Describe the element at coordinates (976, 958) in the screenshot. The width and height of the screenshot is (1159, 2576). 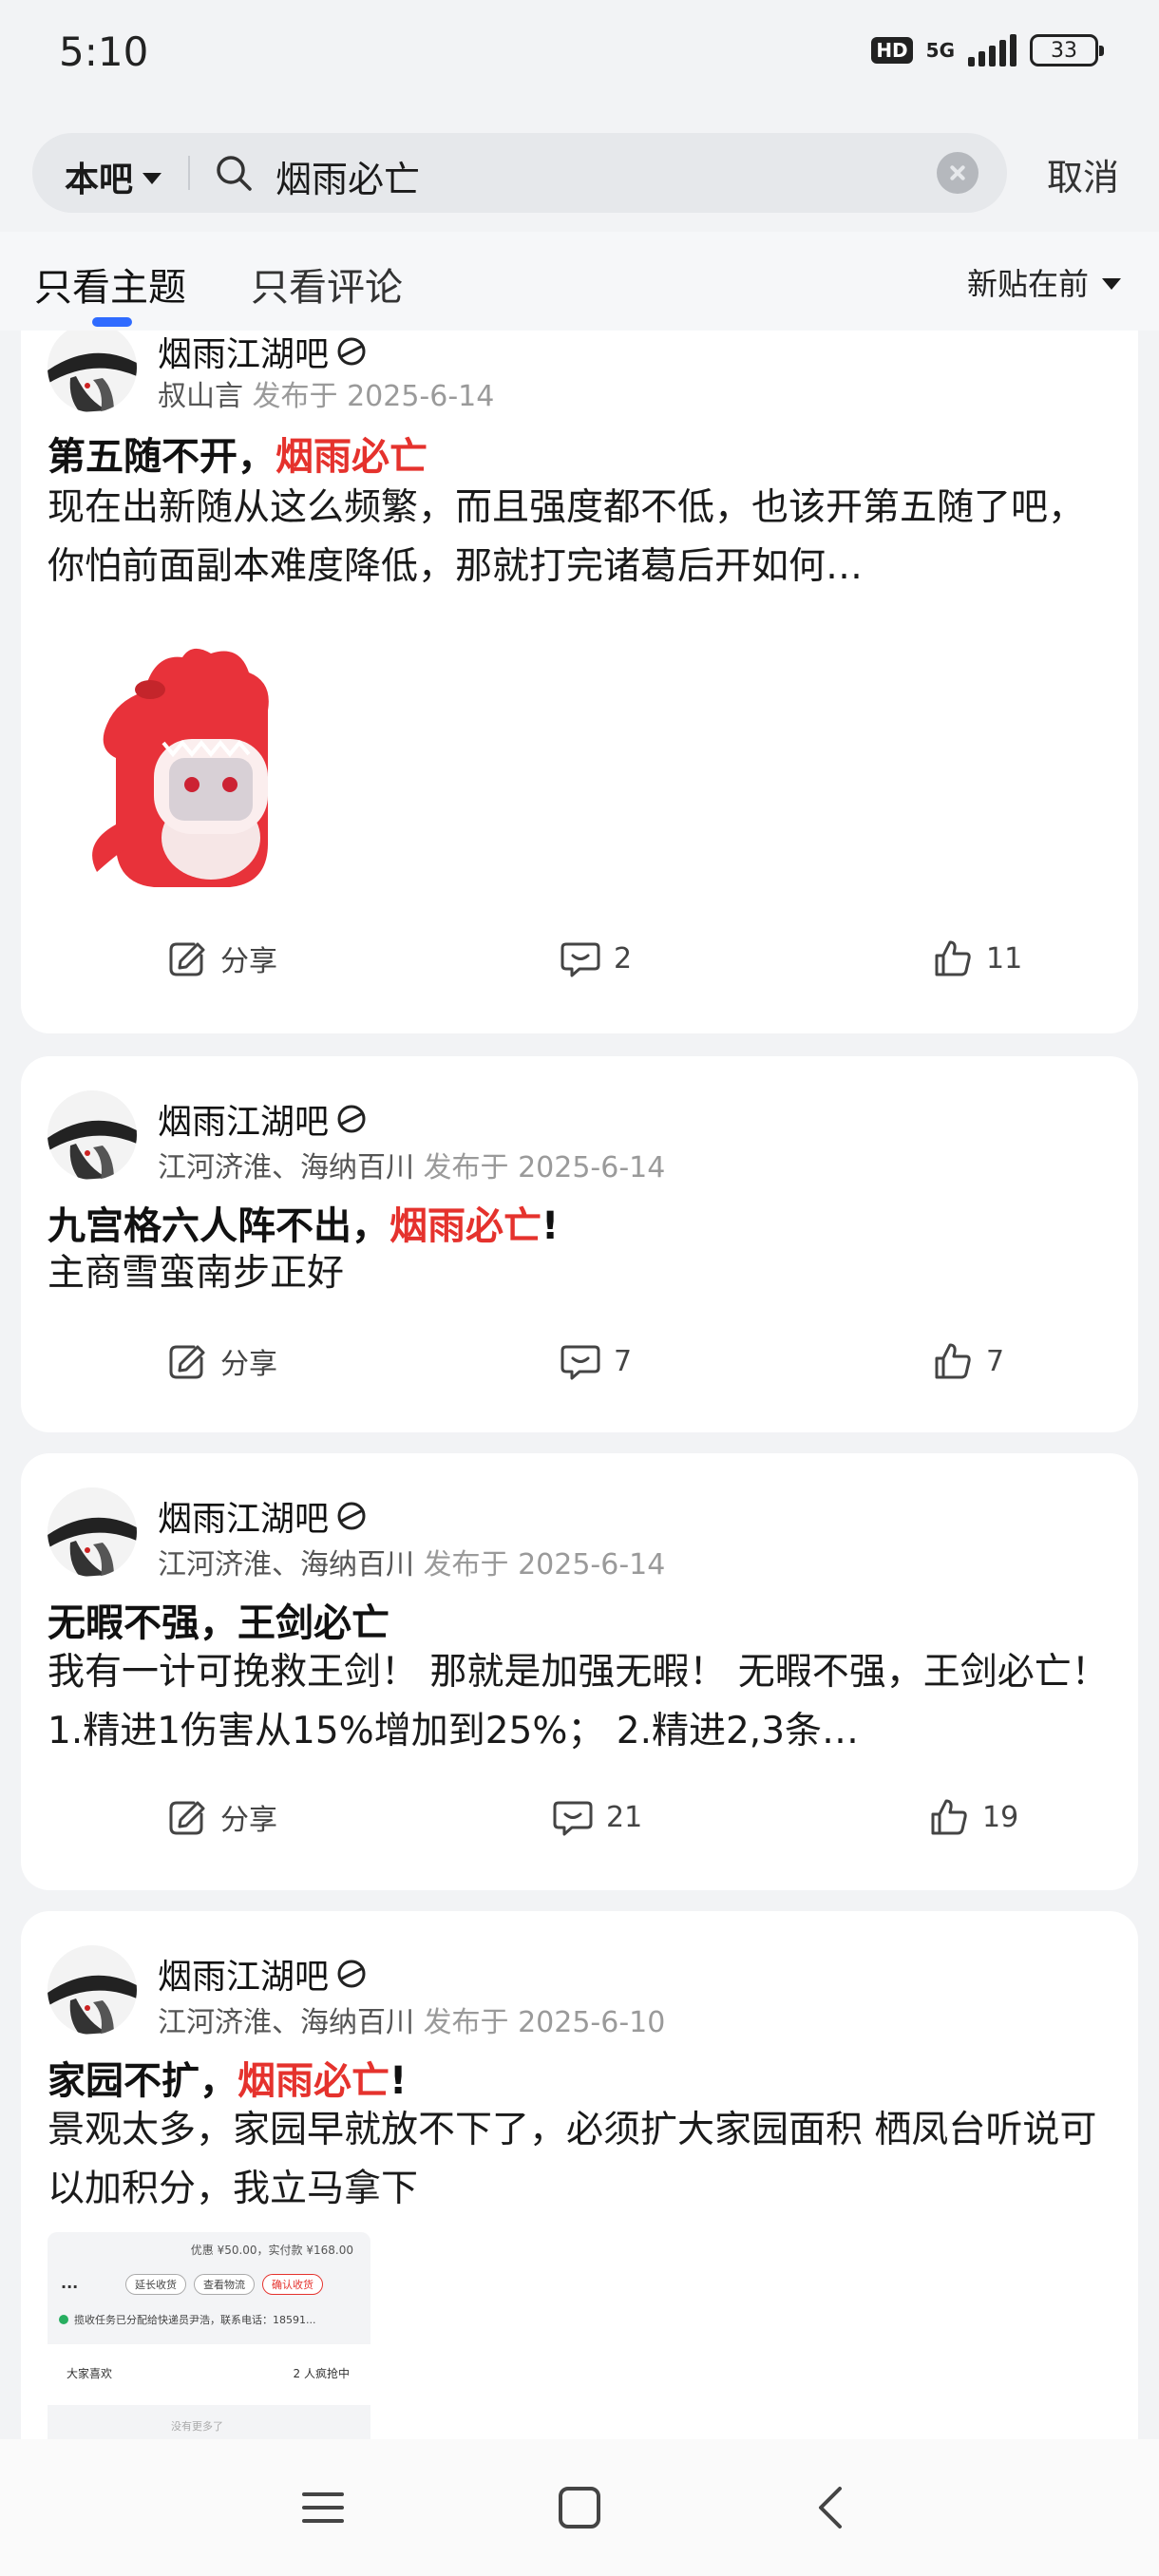
I see `like-button: 11` at that location.